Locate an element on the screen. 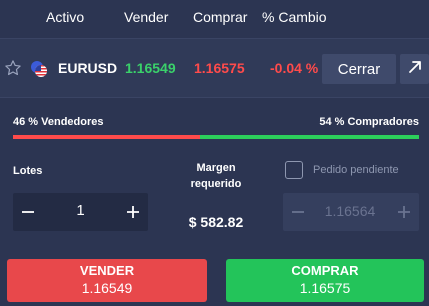 The image size is (429, 306). margin-value: $ 582.82 is located at coordinates (216, 222).